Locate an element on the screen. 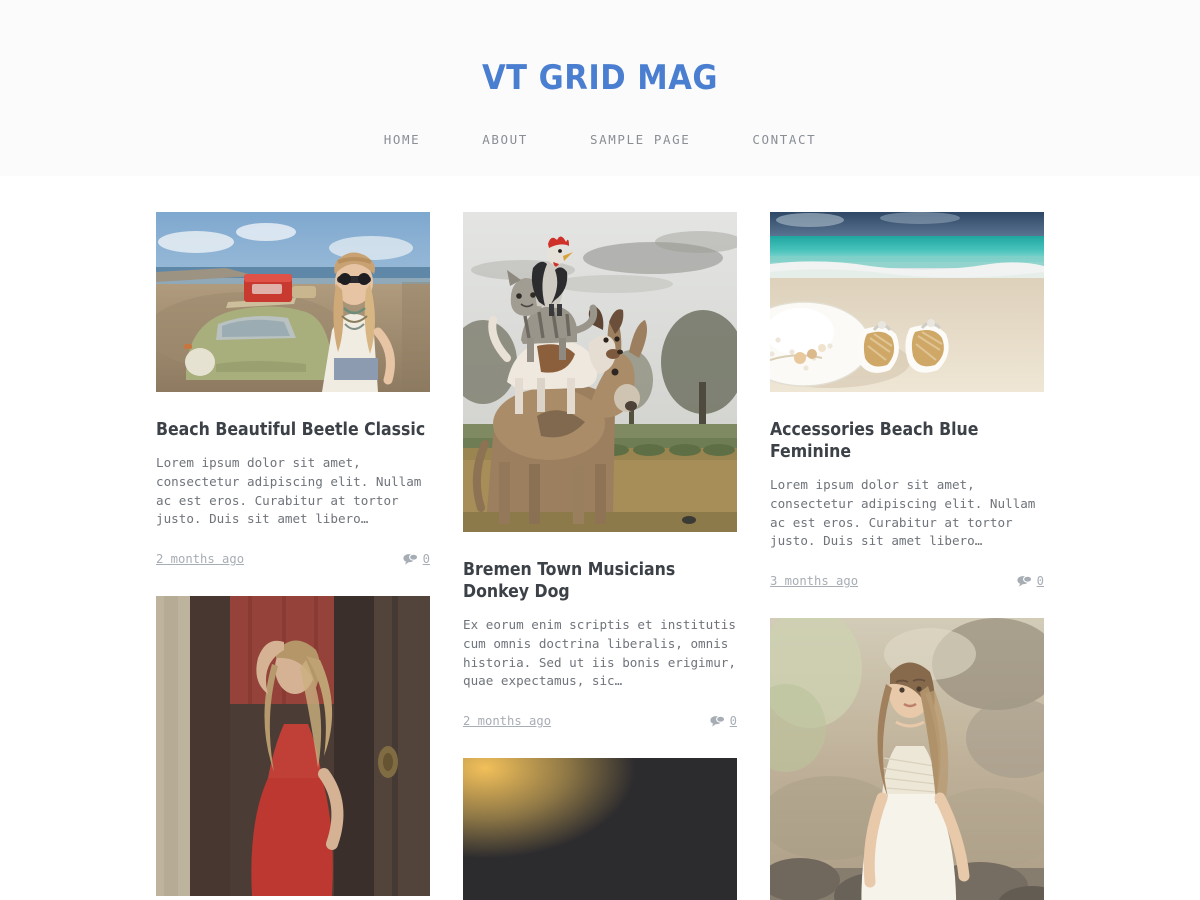  post-date: 3 months ago is located at coordinates (814, 581).